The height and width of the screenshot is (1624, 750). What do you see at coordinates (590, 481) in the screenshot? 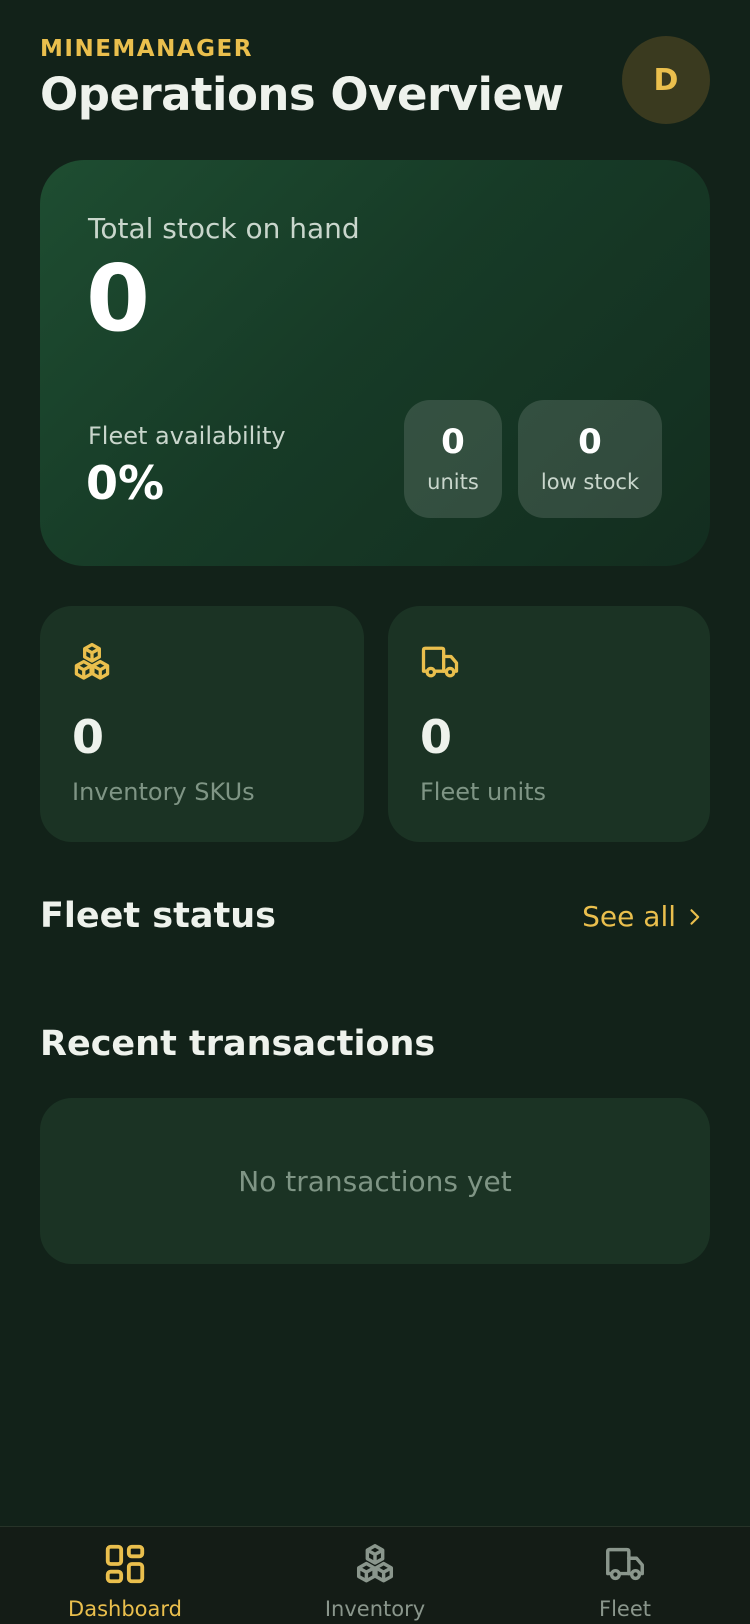
I see `low-stock-label: low stock` at bounding box center [590, 481].